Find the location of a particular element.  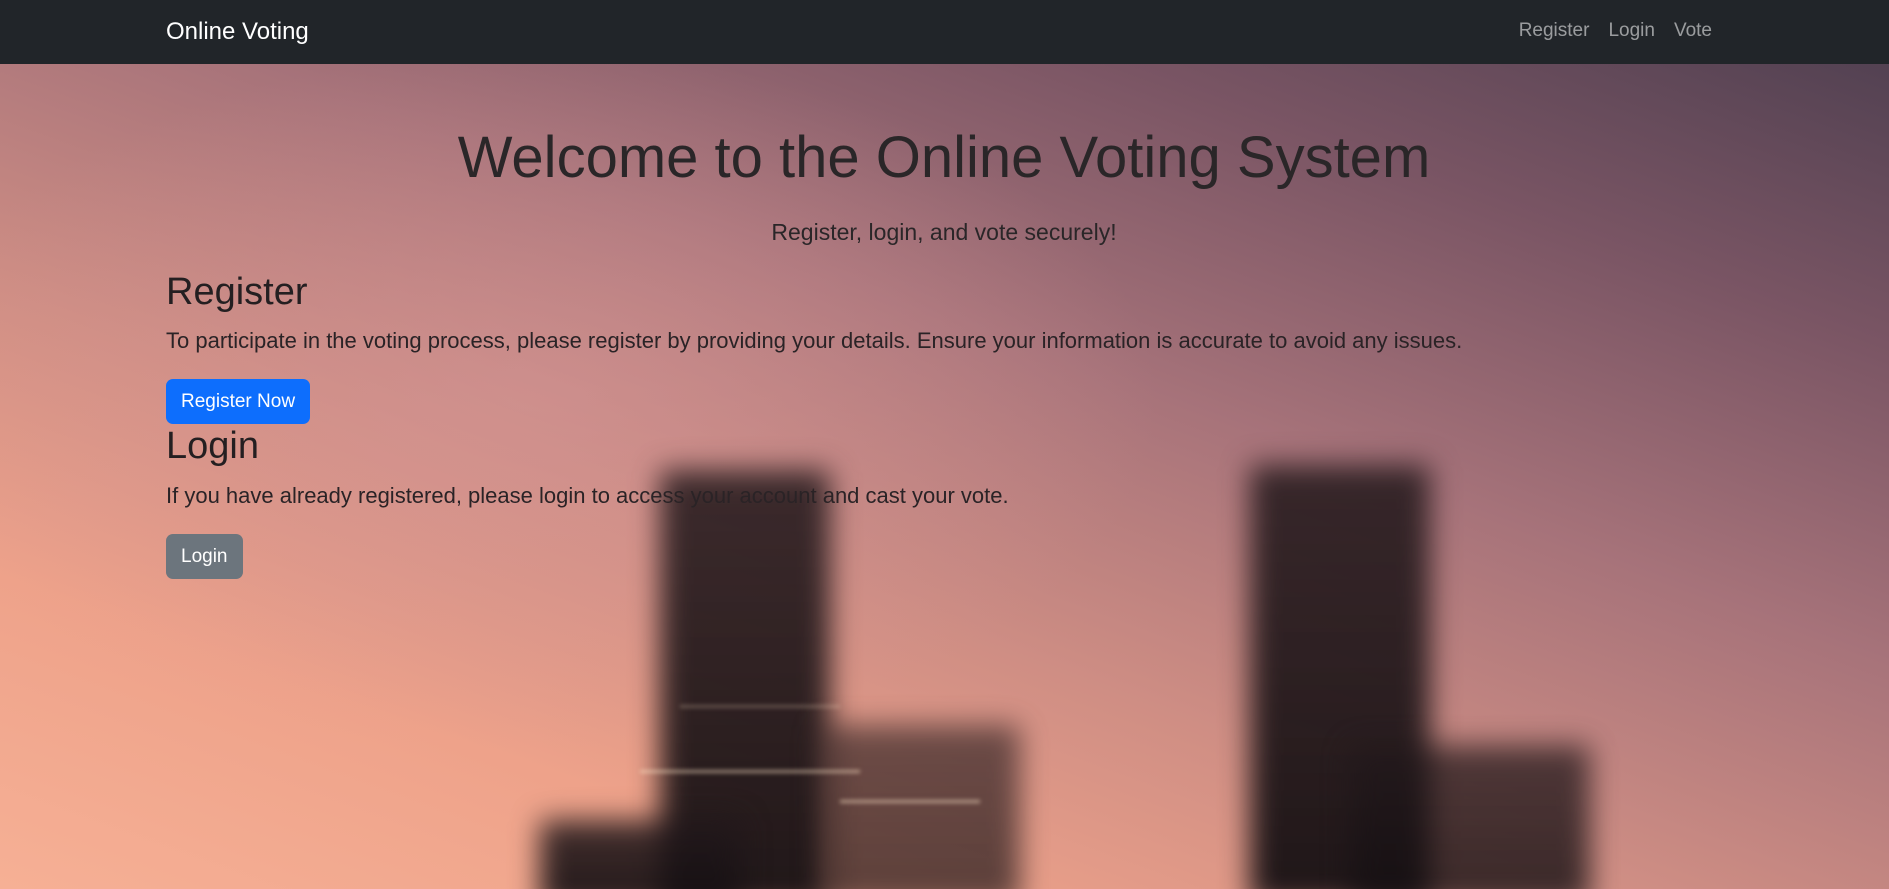

login-heading: Login is located at coordinates (212, 446).